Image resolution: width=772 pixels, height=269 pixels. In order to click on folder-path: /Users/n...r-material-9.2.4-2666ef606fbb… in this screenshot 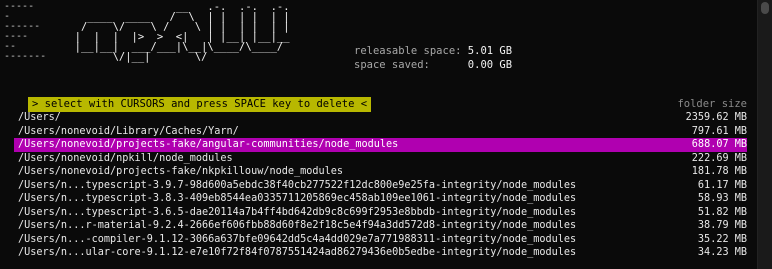, I will do `click(297, 225)`.